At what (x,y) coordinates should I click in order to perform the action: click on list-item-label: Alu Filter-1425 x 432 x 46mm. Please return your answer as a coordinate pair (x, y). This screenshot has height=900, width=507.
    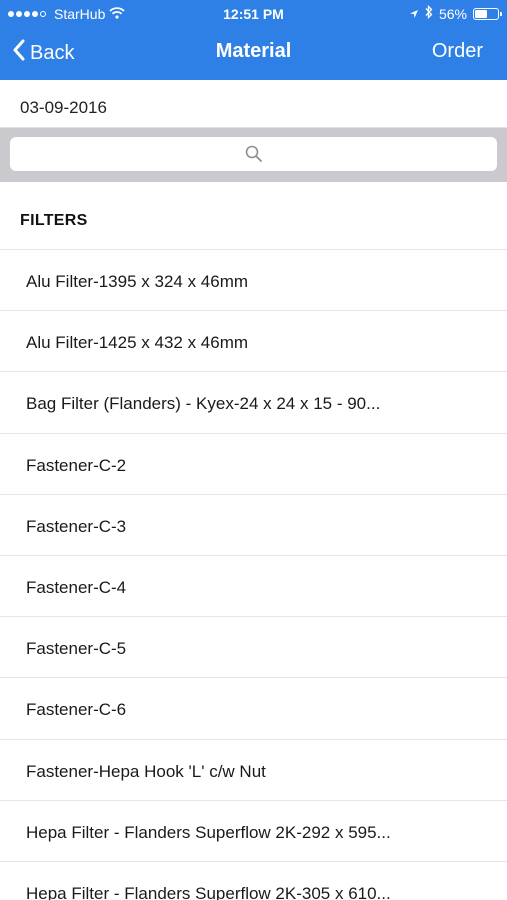
    Looking at the image, I should click on (137, 343).